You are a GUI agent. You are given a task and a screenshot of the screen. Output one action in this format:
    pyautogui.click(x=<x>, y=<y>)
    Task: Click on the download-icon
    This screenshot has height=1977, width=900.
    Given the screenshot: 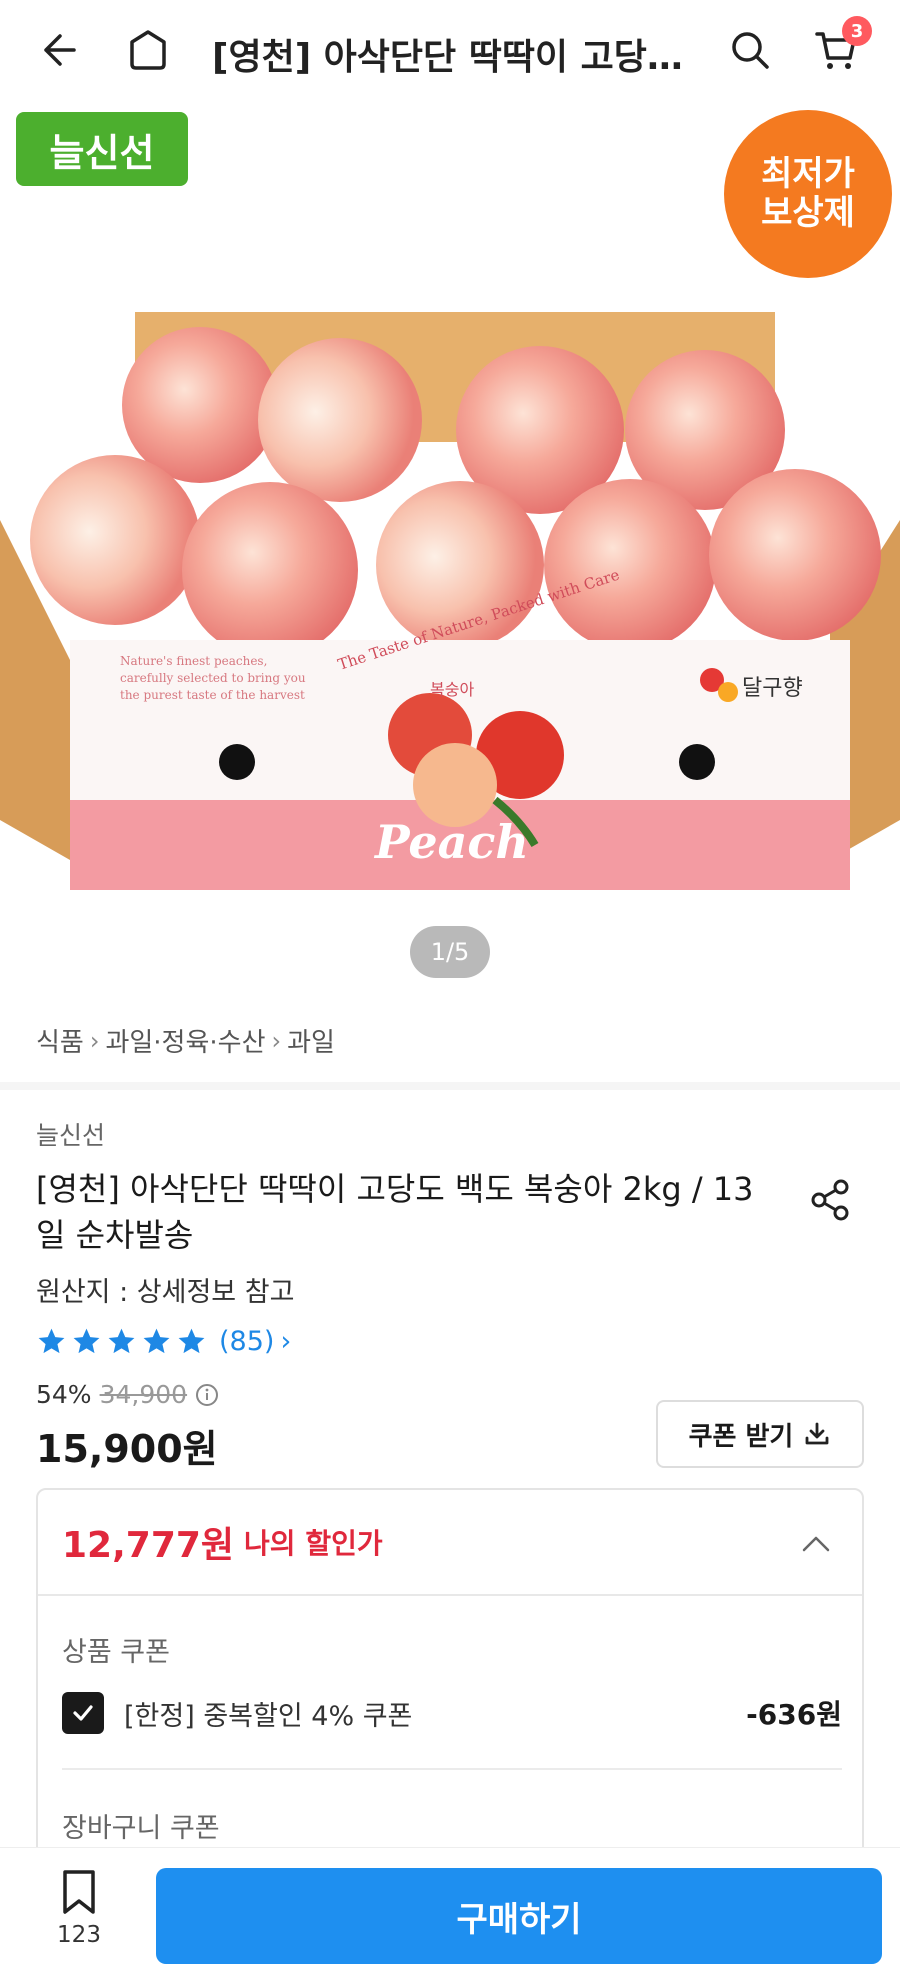 What is the action you would take?
    pyautogui.click(x=817, y=1433)
    